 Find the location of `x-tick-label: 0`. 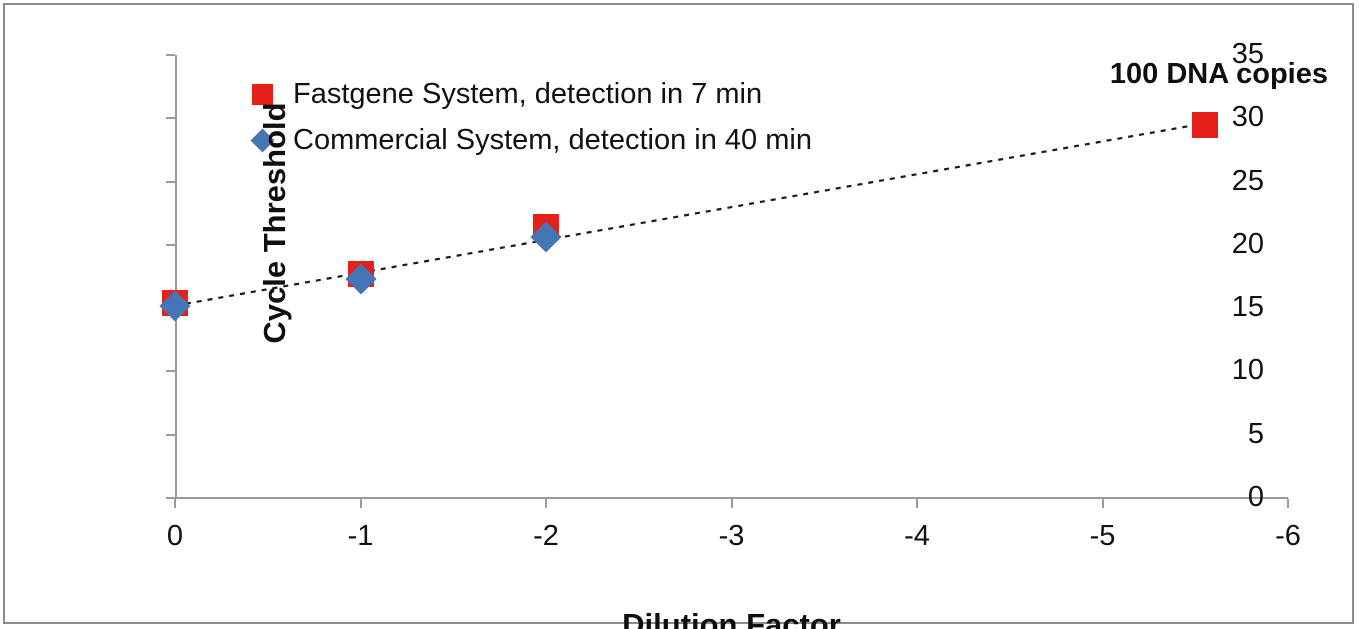

x-tick-label: 0 is located at coordinates (175, 536).